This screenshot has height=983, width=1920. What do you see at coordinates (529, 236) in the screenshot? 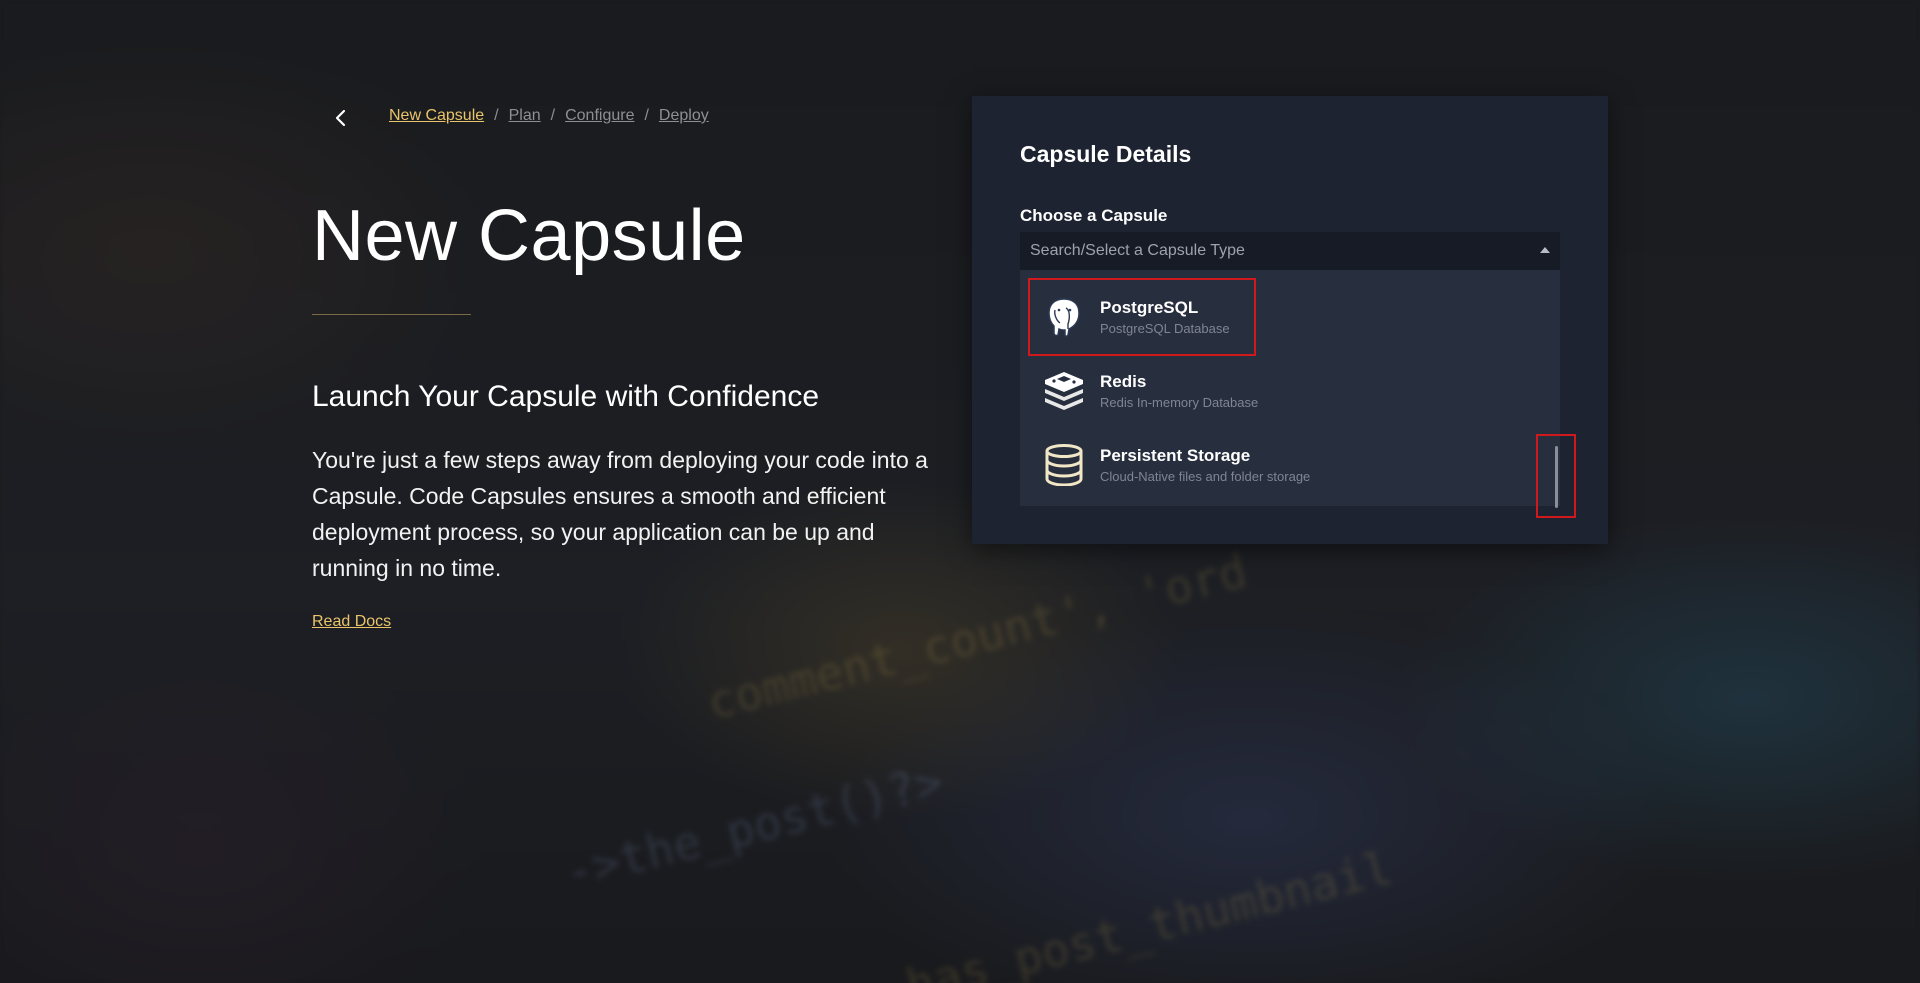
I see `page-title: New Capsule` at bounding box center [529, 236].